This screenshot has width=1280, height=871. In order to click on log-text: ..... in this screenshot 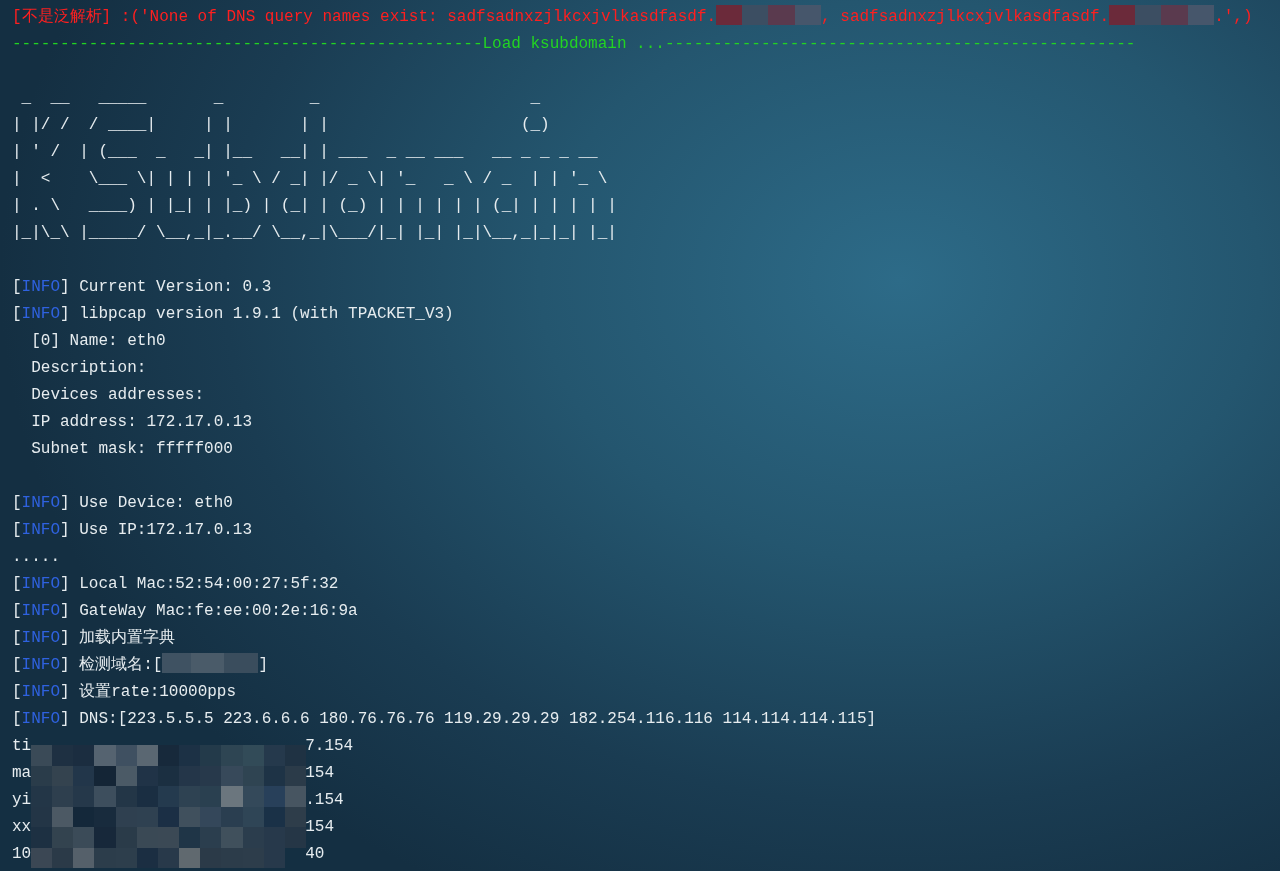, I will do `click(36, 557)`.